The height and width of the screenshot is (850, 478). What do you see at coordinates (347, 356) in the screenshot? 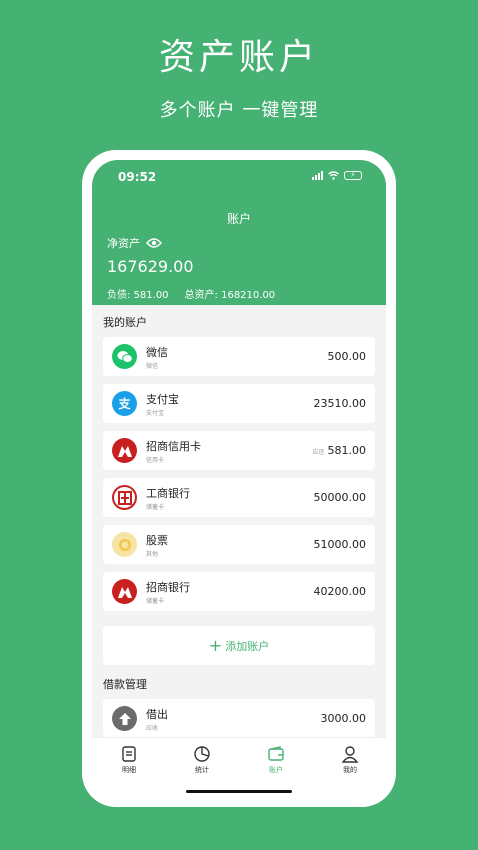
I see `account-amount: 500.00` at bounding box center [347, 356].